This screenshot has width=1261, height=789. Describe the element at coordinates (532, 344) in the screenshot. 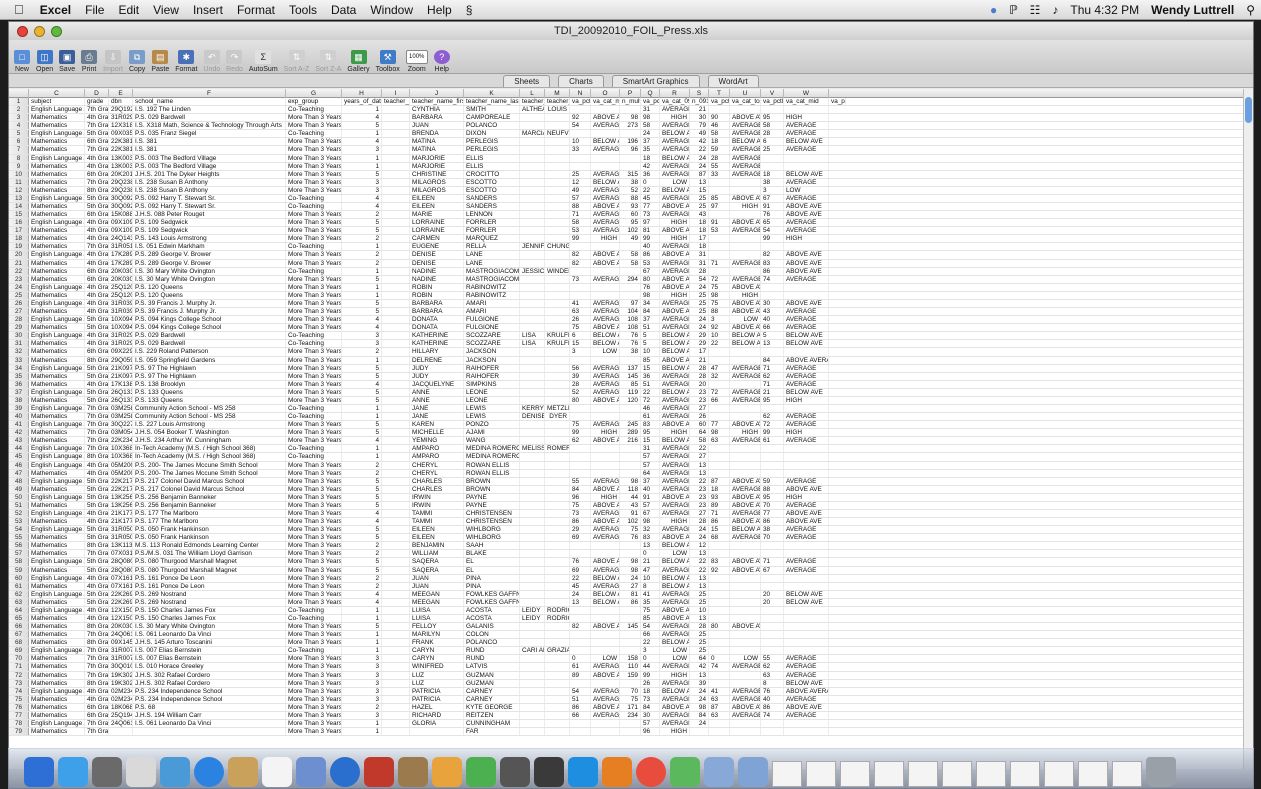

I see `table-cell: LISA` at that location.